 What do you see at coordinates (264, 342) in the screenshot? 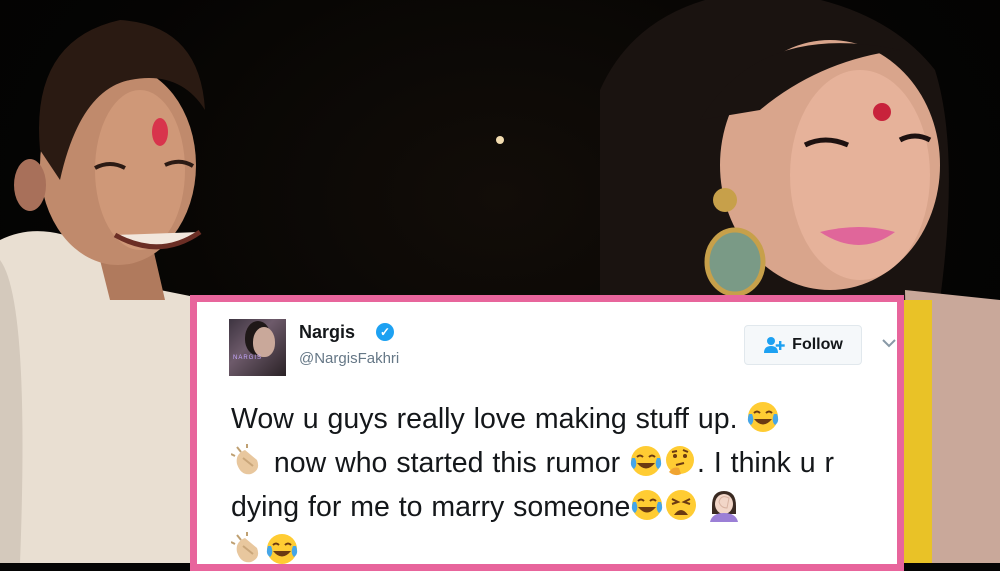
I see `avatar-face` at bounding box center [264, 342].